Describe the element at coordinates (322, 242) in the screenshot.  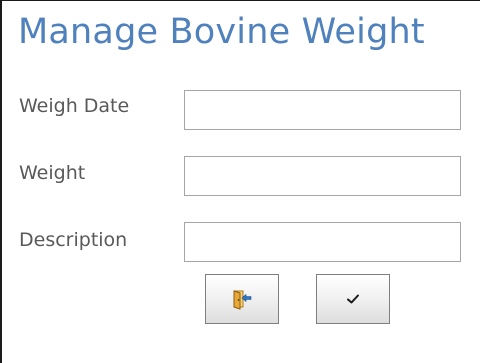
I see `description-field` at that location.